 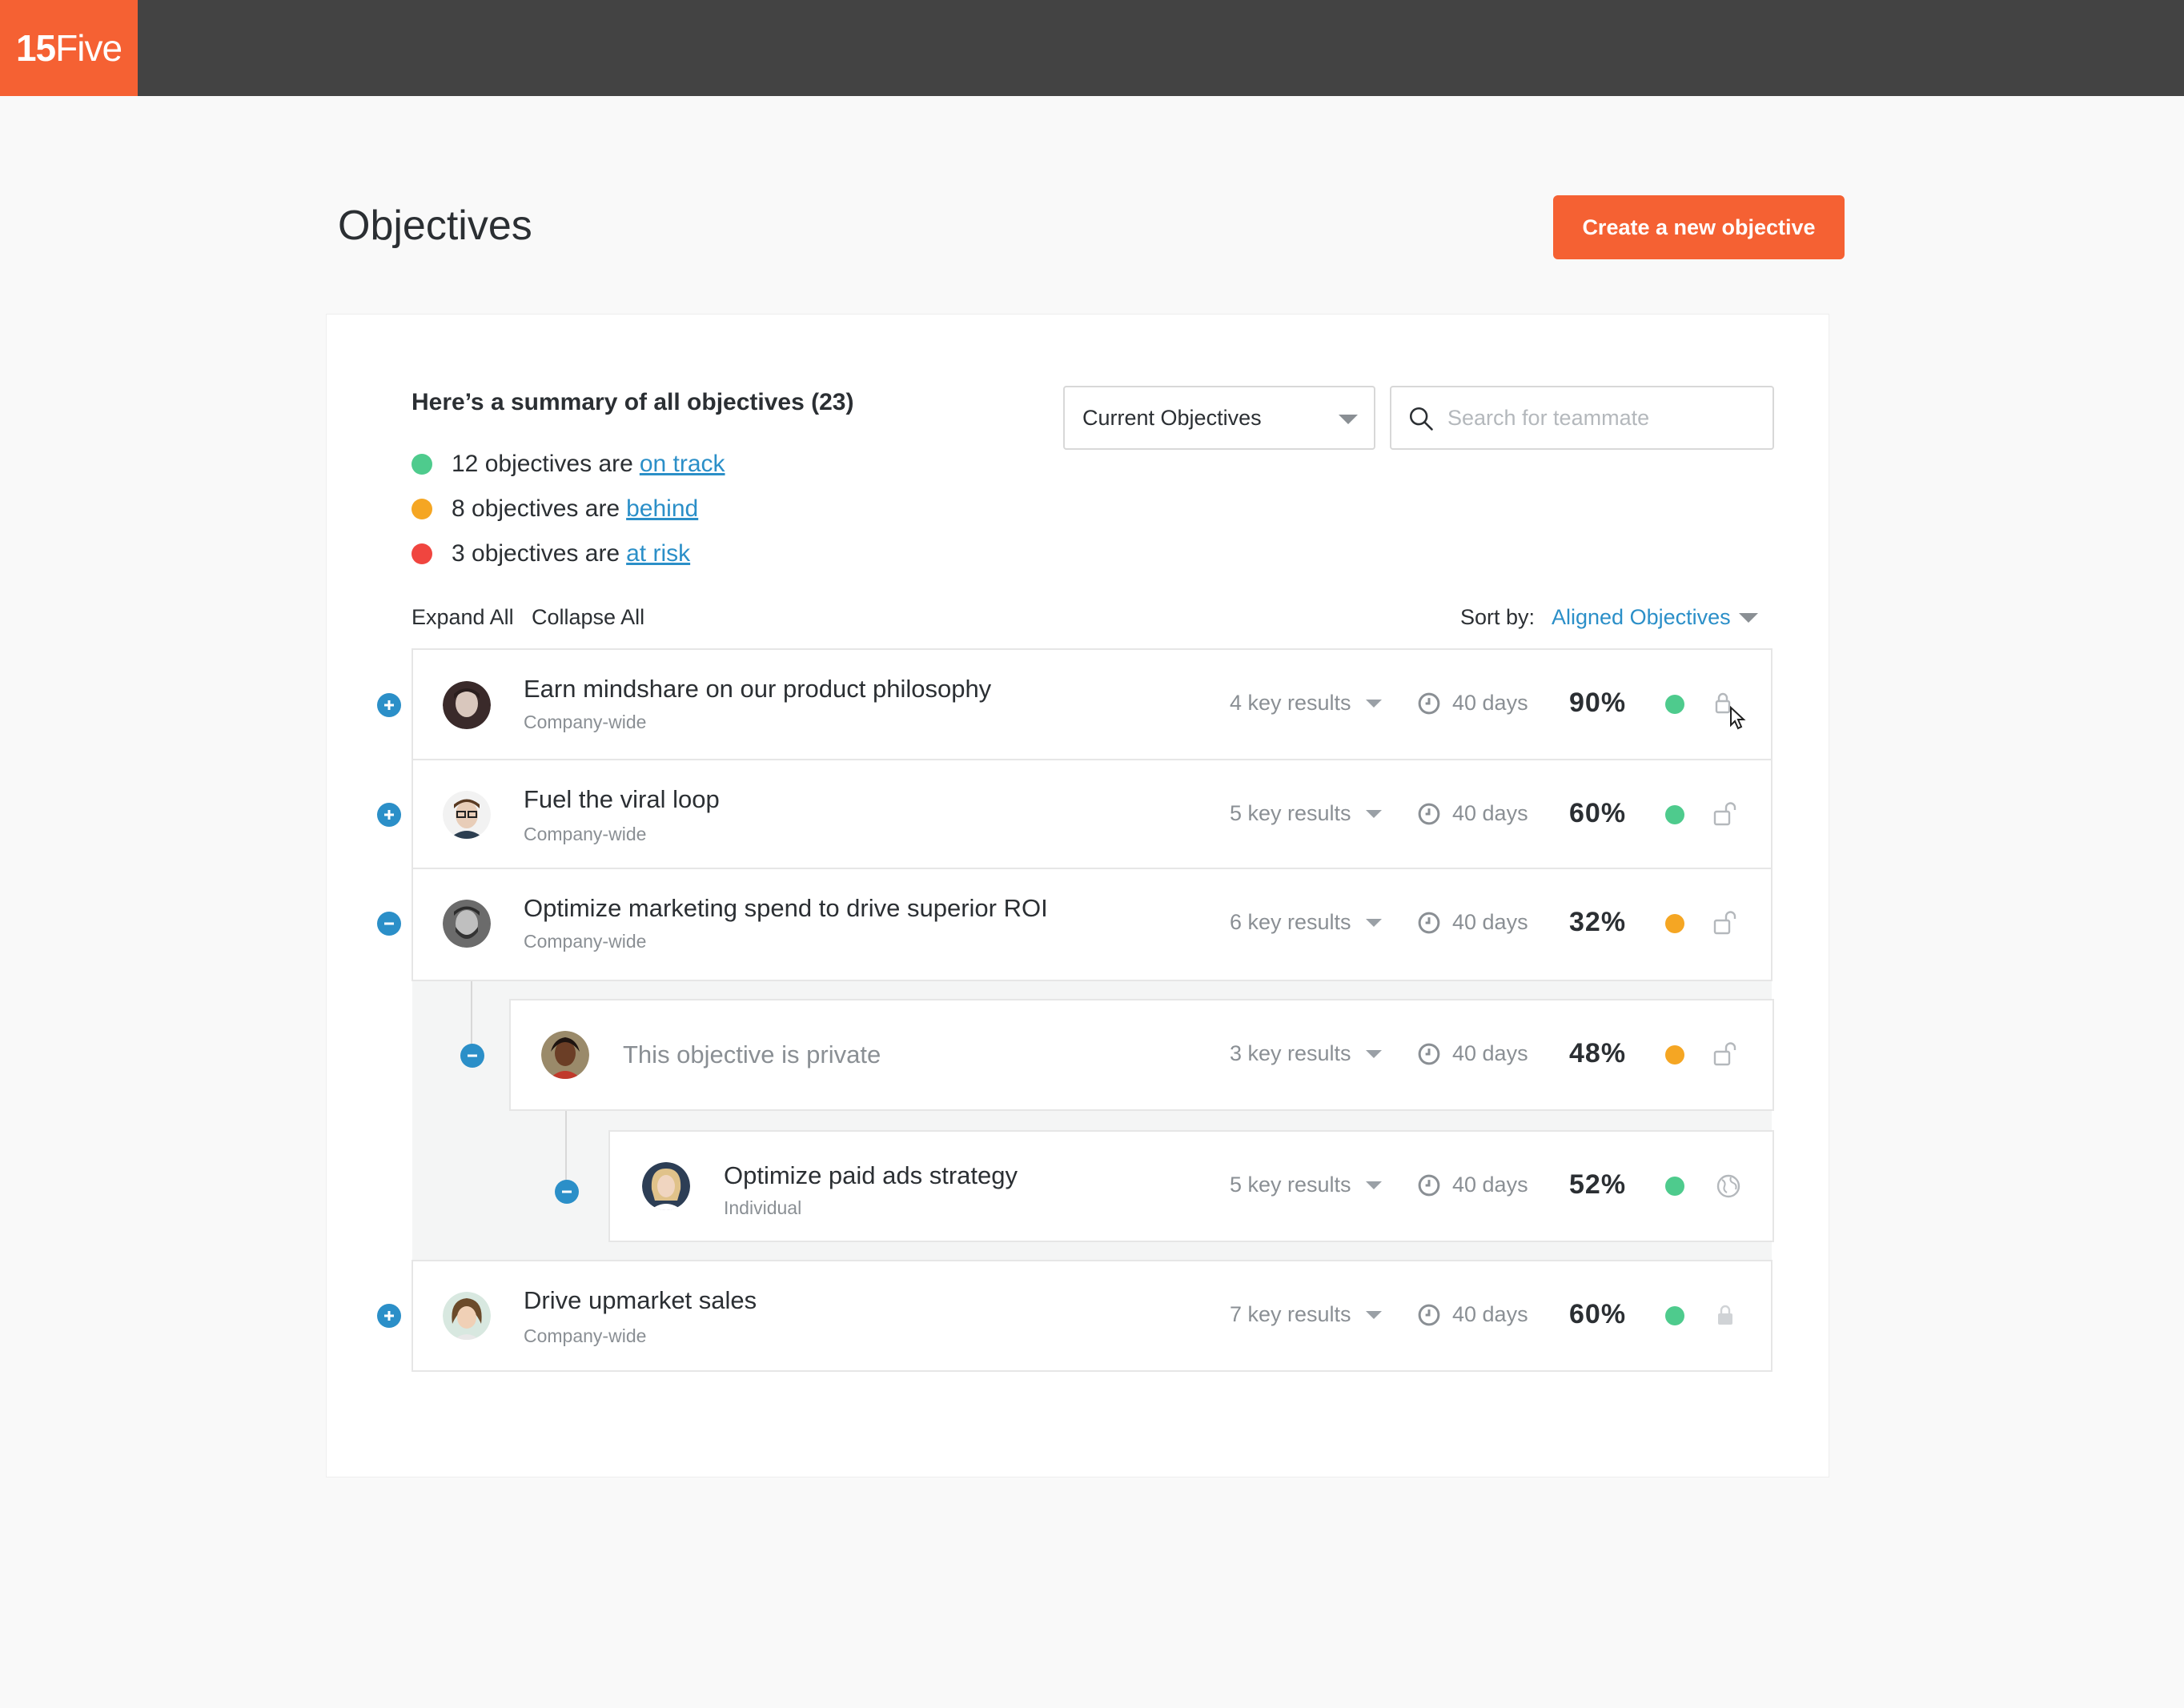 I want to click on teammate-search, so click(x=1582, y=418).